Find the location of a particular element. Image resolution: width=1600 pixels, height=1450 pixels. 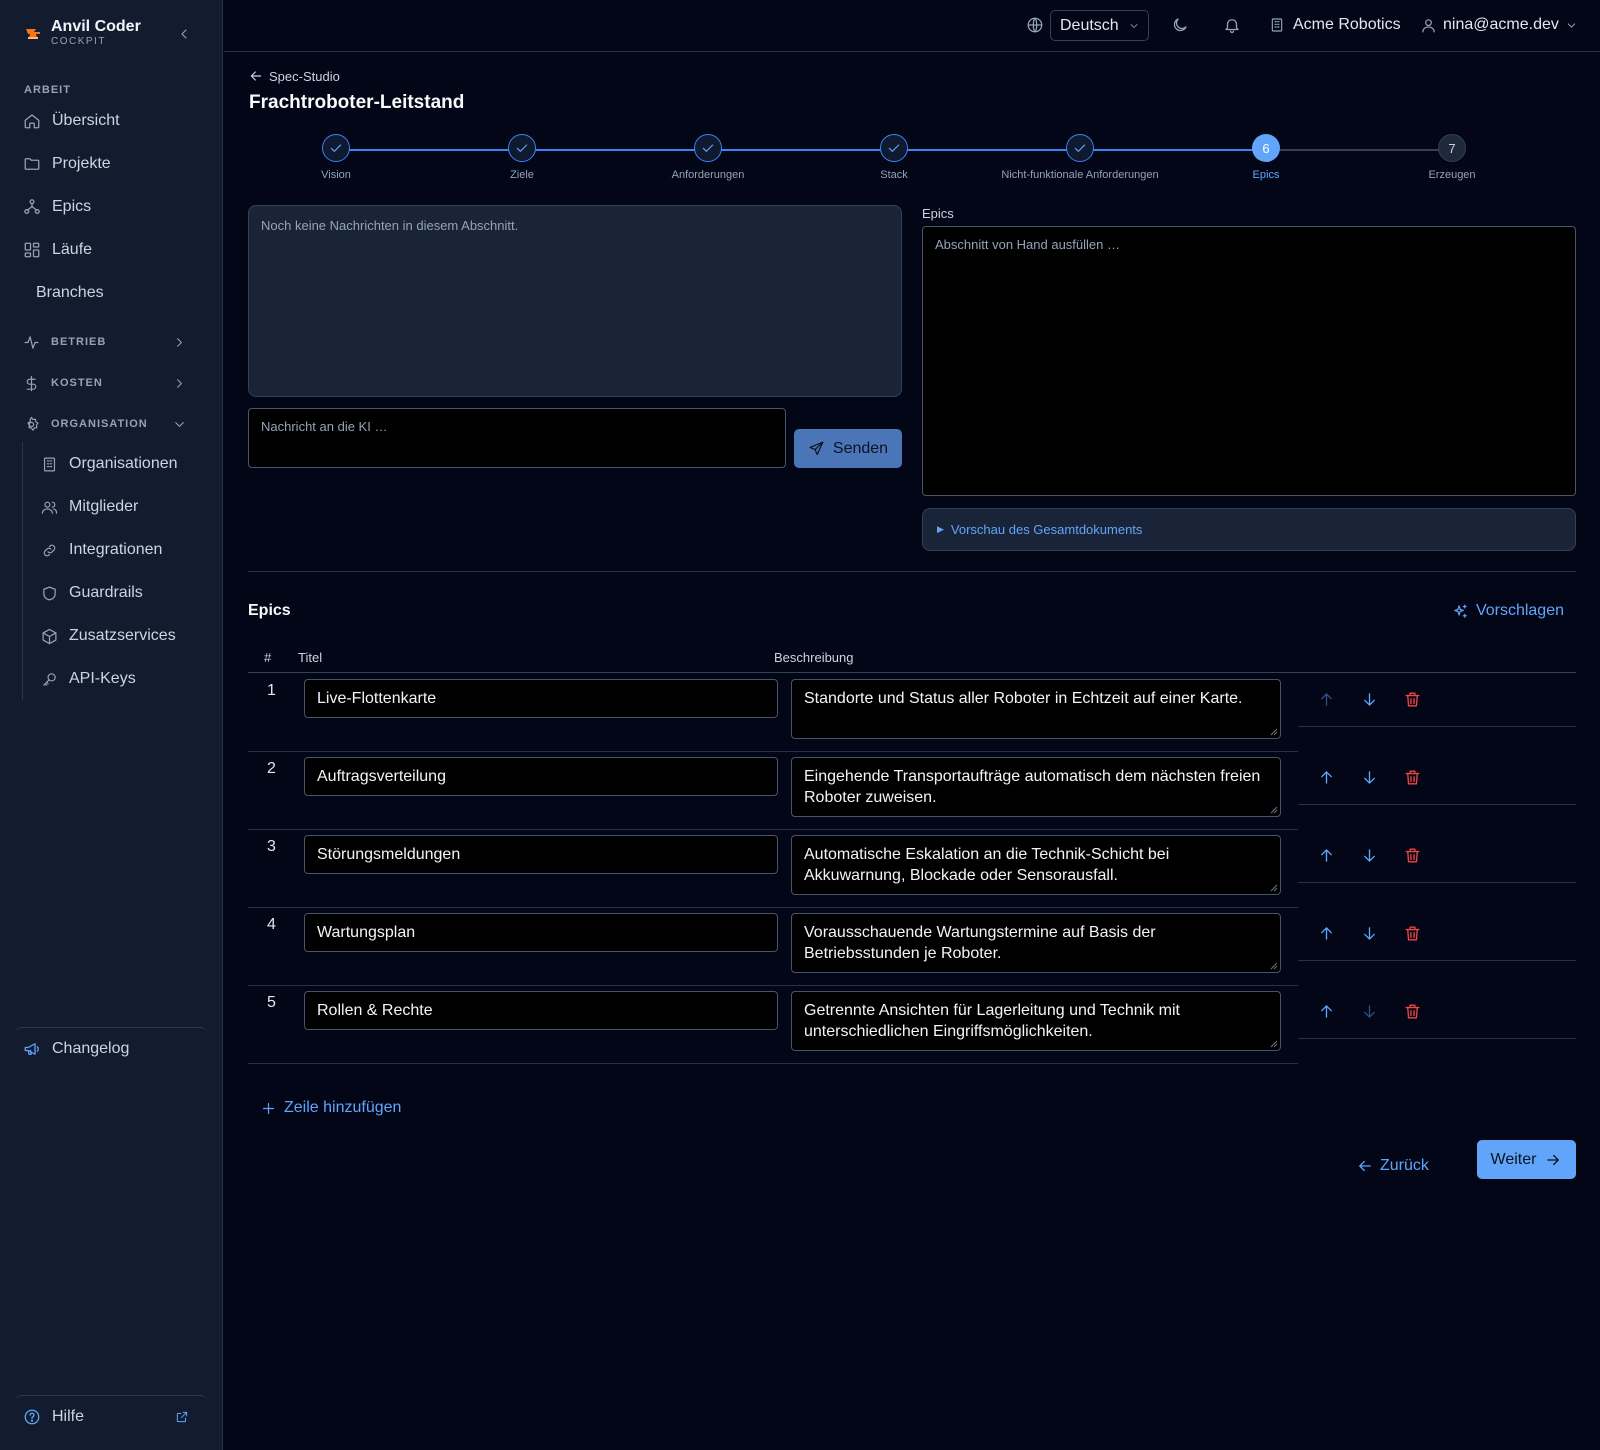

step-7: 7 Erzeugen is located at coordinates (1452, 157).